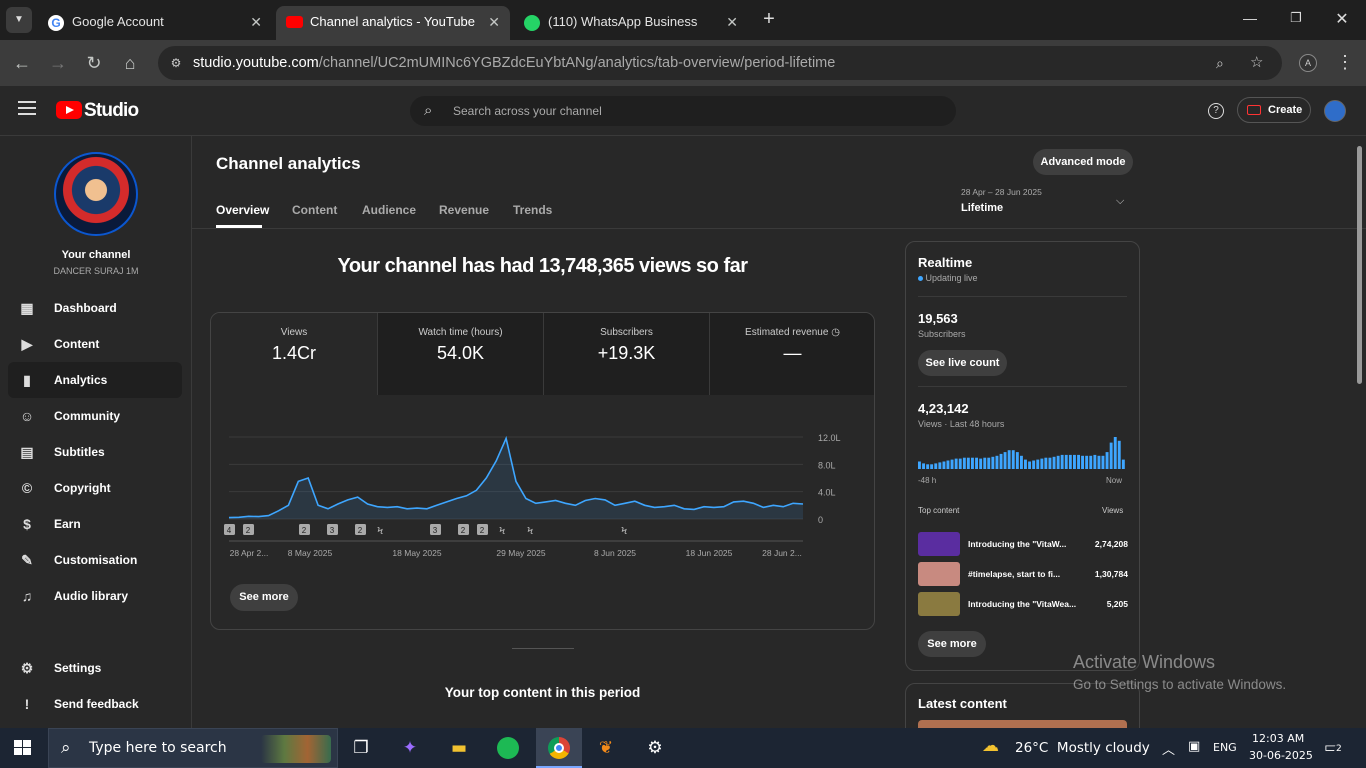 The width and height of the screenshot is (1366, 768). I want to click on tab-content: Content, so click(314, 210).